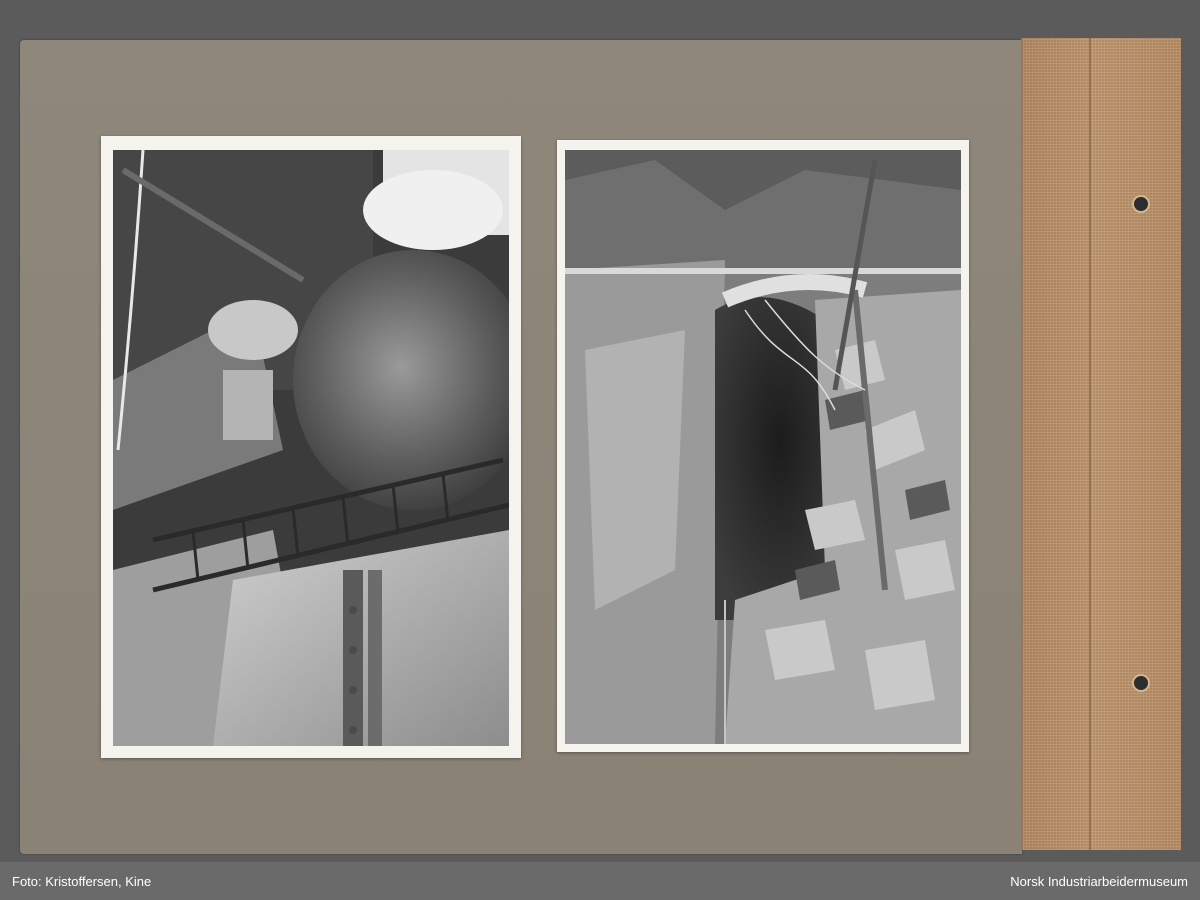 The height and width of the screenshot is (900, 1200). I want to click on binder-hole-top, so click(1141, 204).